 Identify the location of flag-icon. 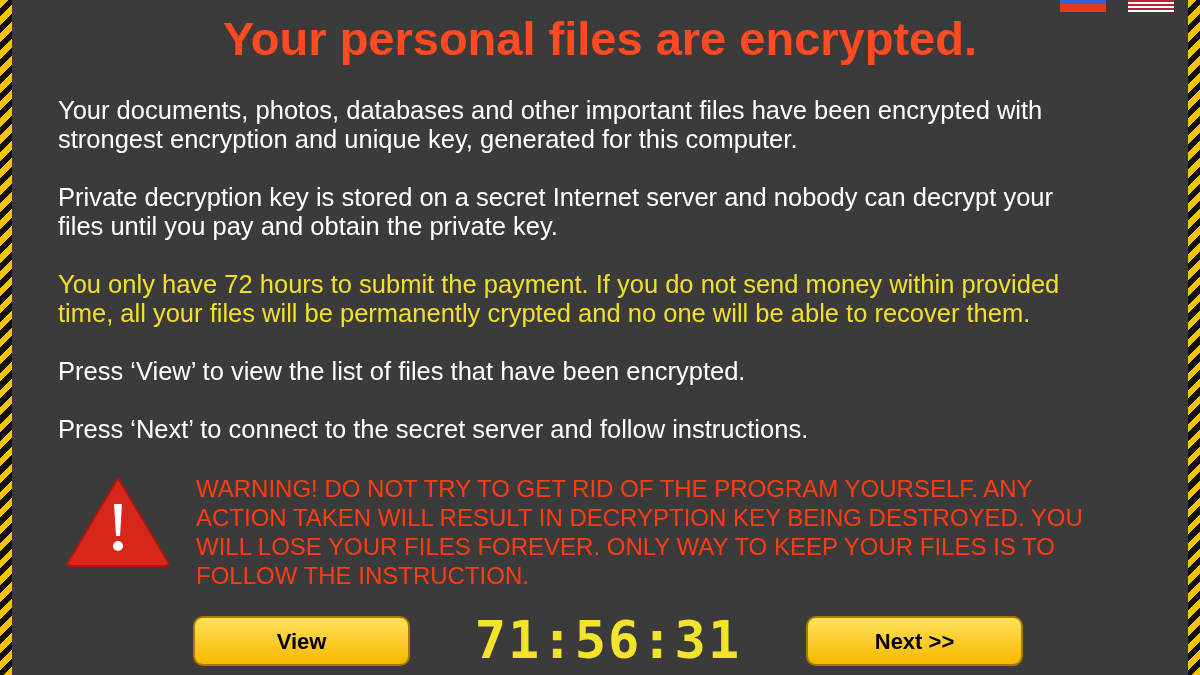
(1151, 6).